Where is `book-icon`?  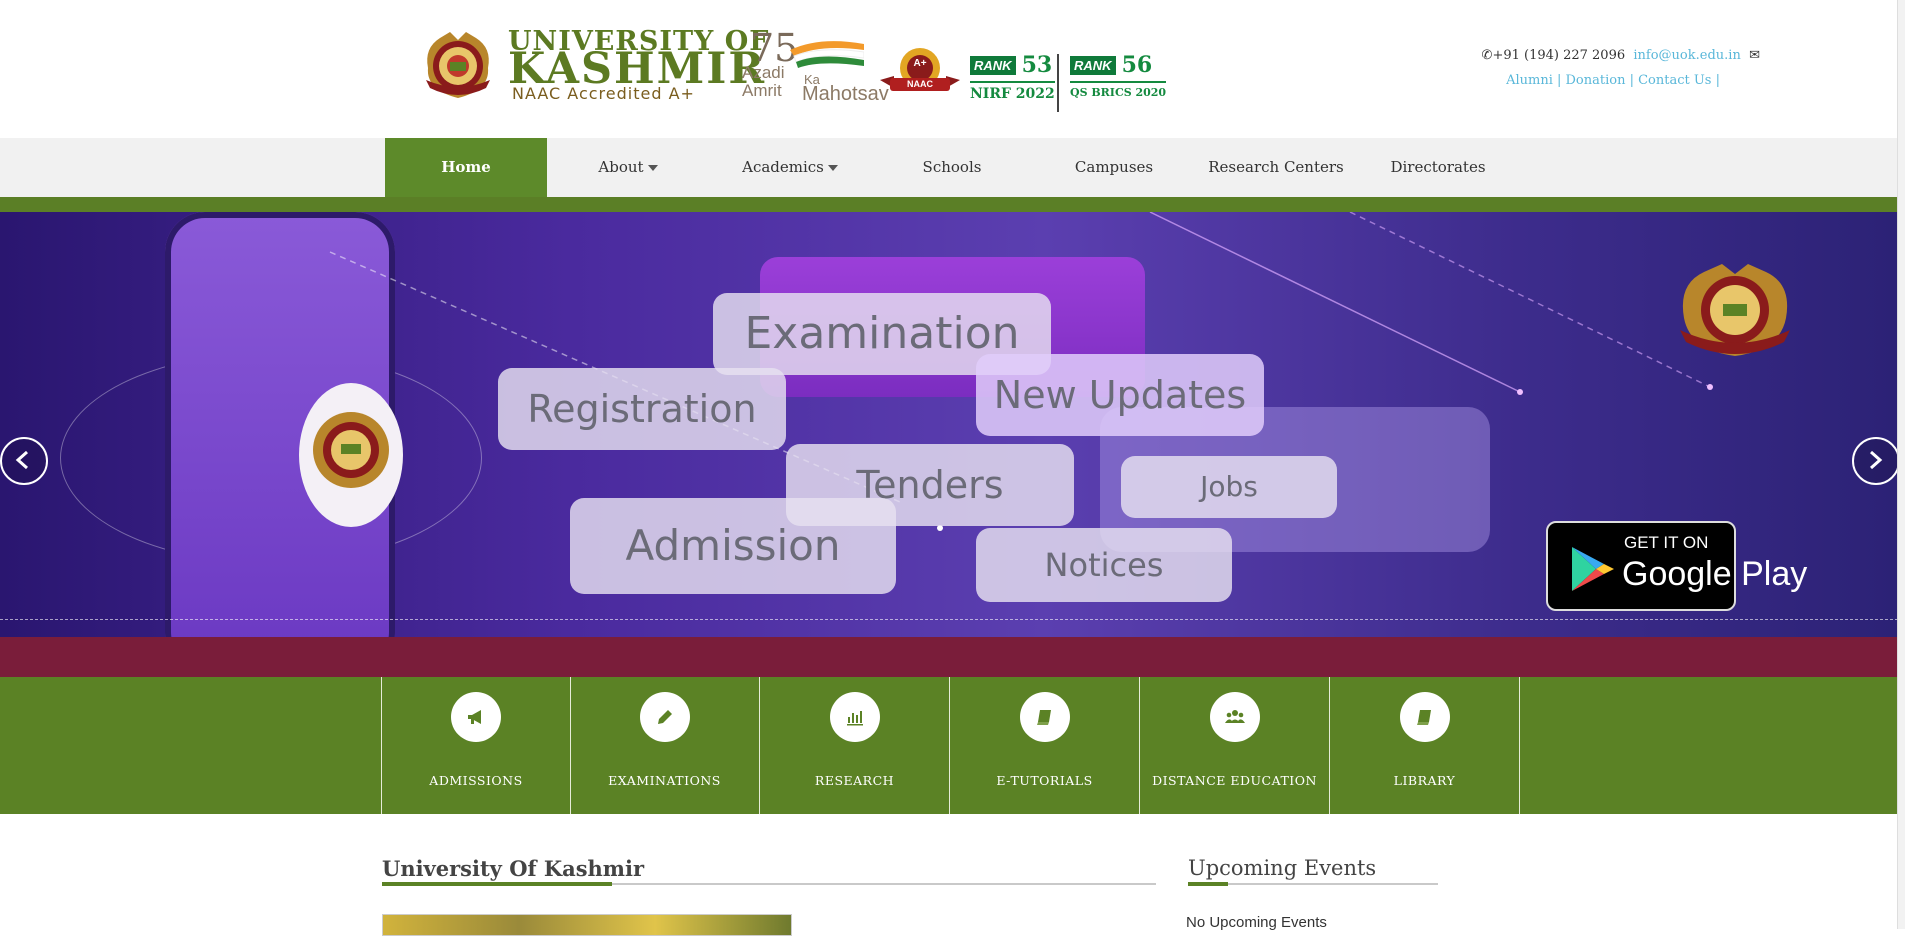
book-icon is located at coordinates (1043, 717).